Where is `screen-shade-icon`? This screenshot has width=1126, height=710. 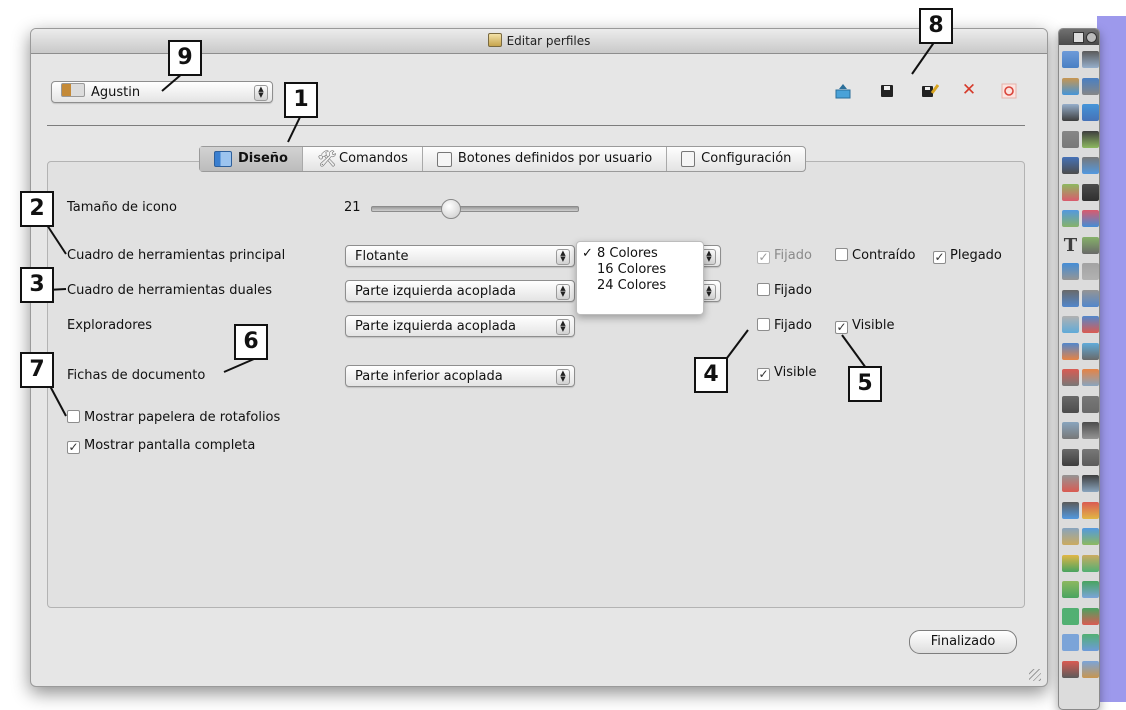
screen-shade-icon is located at coordinates (1090, 430).